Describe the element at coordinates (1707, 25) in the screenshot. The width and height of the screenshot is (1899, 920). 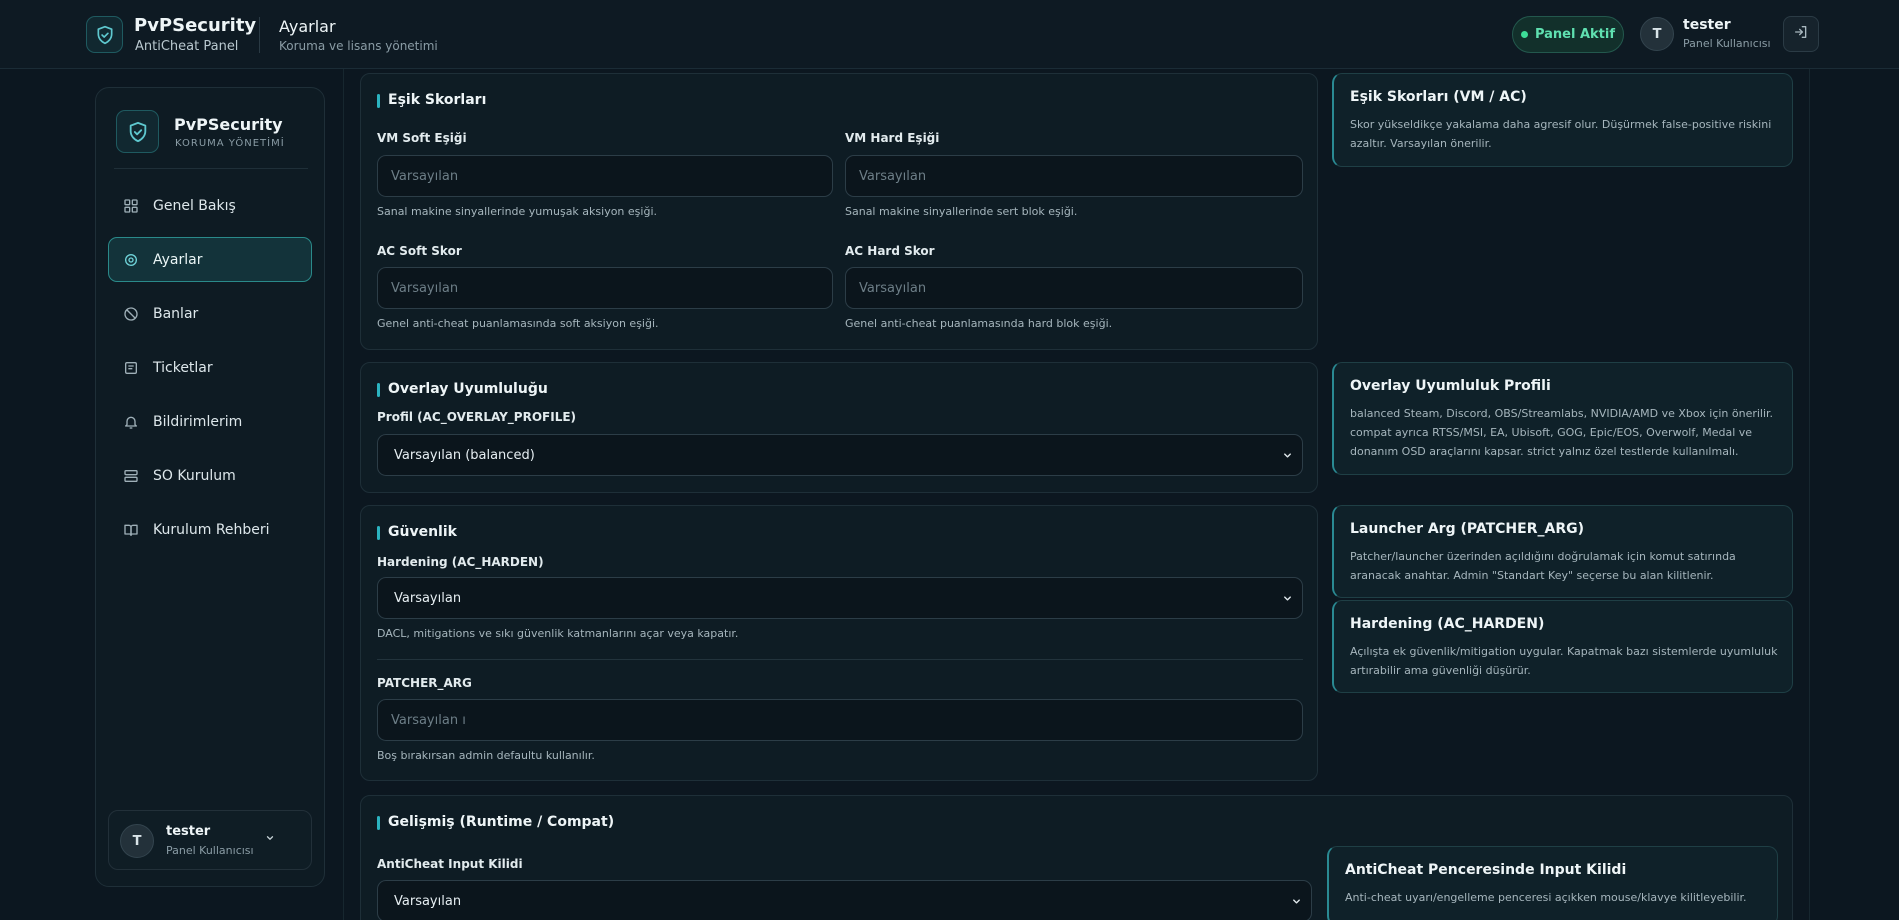
I see `header-user-name: tester` at that location.